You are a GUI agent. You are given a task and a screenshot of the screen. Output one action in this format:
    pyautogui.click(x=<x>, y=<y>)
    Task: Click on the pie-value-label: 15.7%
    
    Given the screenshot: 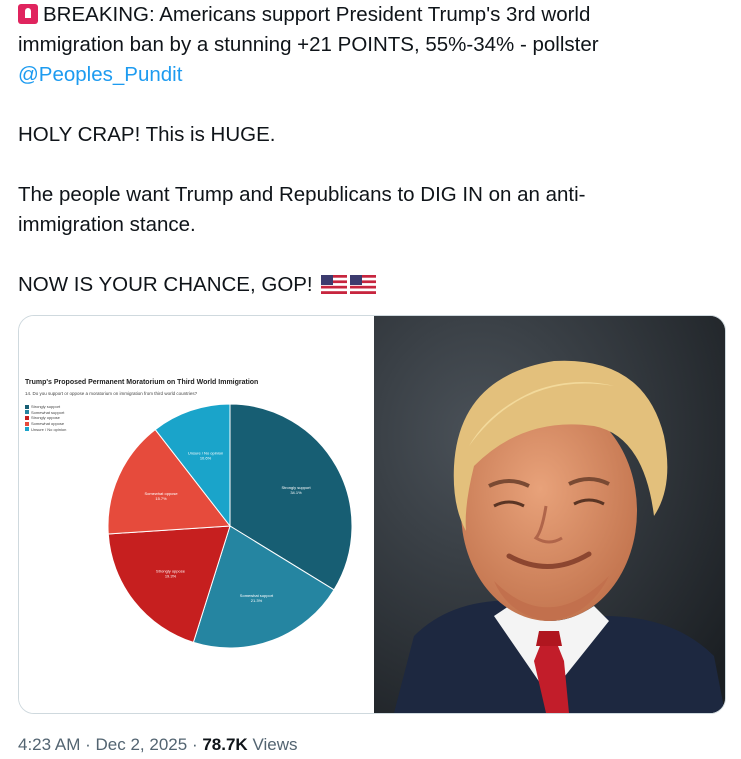 What is the action you would take?
    pyautogui.click(x=161, y=498)
    